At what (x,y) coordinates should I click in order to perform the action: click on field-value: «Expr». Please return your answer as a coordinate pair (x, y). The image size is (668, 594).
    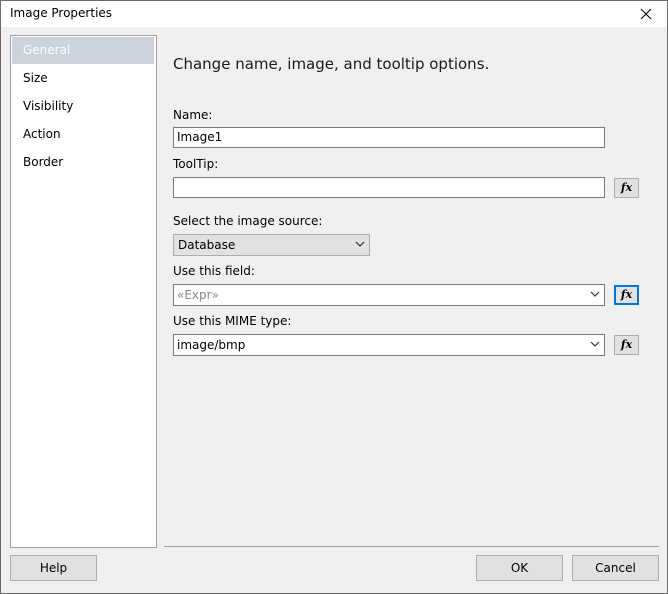
    Looking at the image, I should click on (198, 295).